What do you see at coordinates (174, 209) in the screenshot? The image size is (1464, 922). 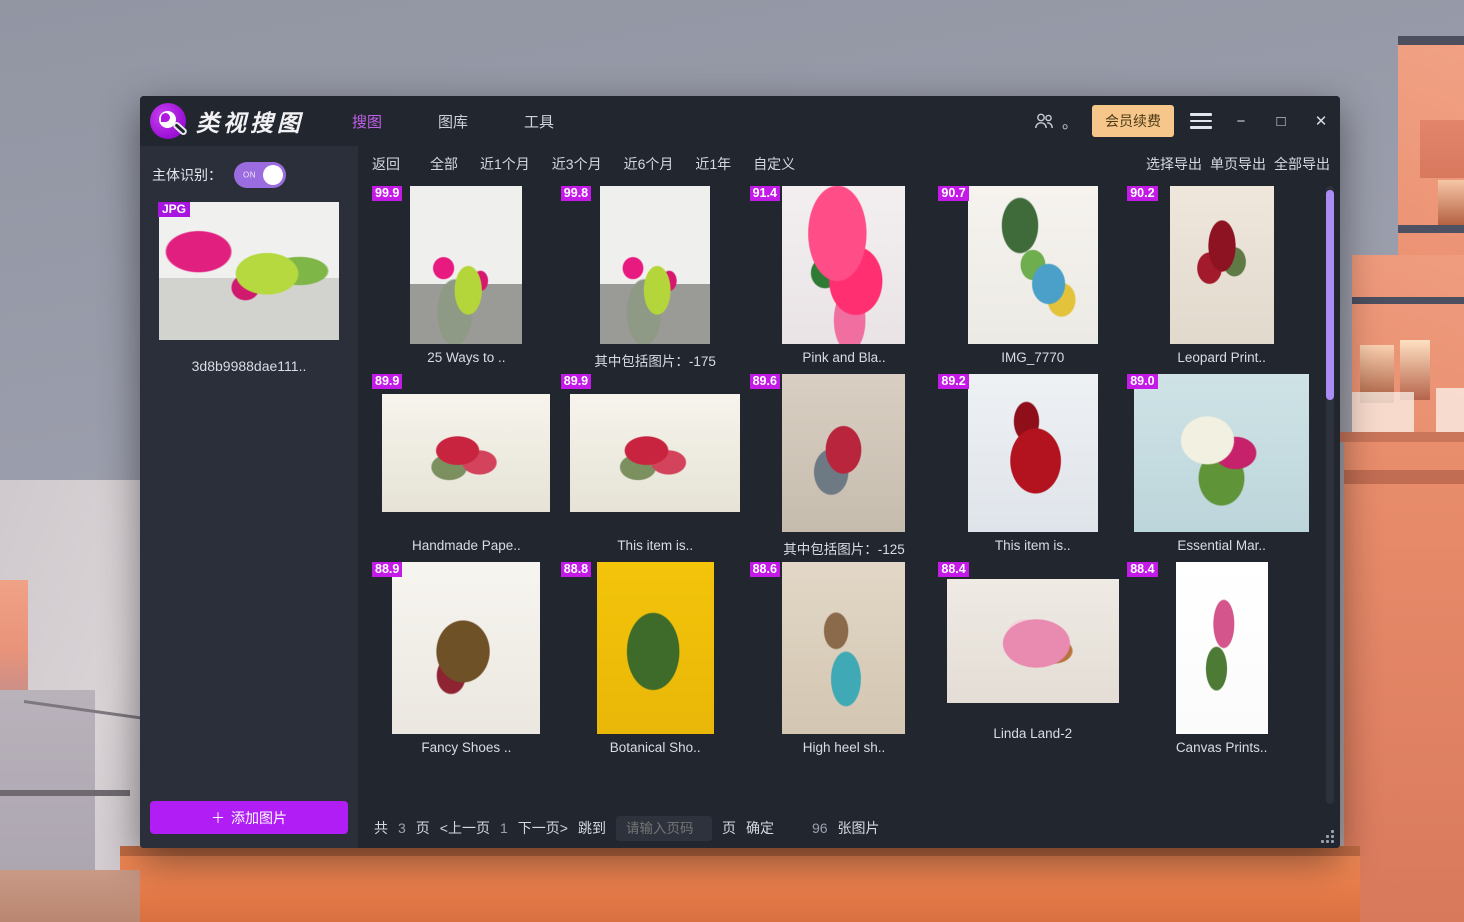 I see `format-badge: JPG` at bounding box center [174, 209].